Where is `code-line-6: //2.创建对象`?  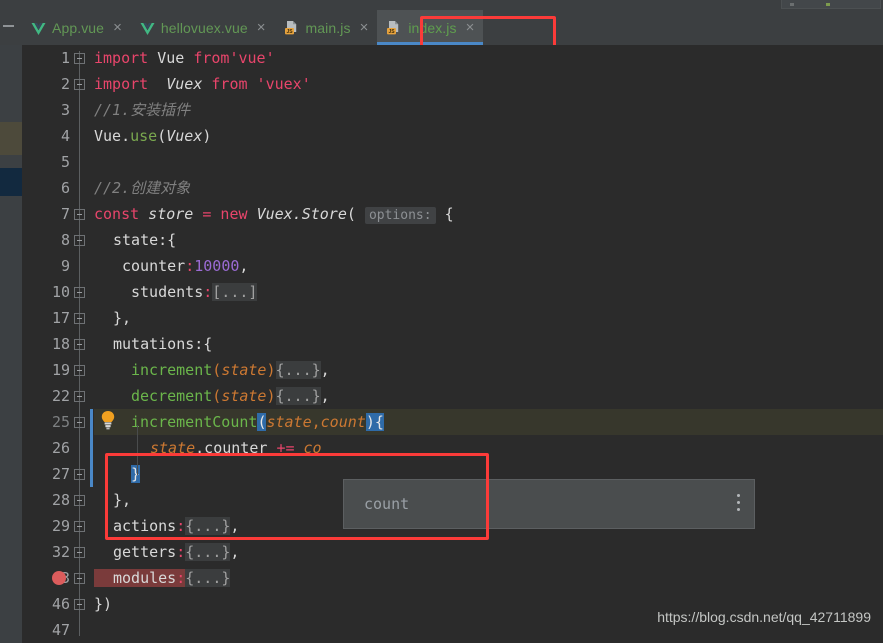 code-line-6: //2.创建对象 is located at coordinates (142, 188).